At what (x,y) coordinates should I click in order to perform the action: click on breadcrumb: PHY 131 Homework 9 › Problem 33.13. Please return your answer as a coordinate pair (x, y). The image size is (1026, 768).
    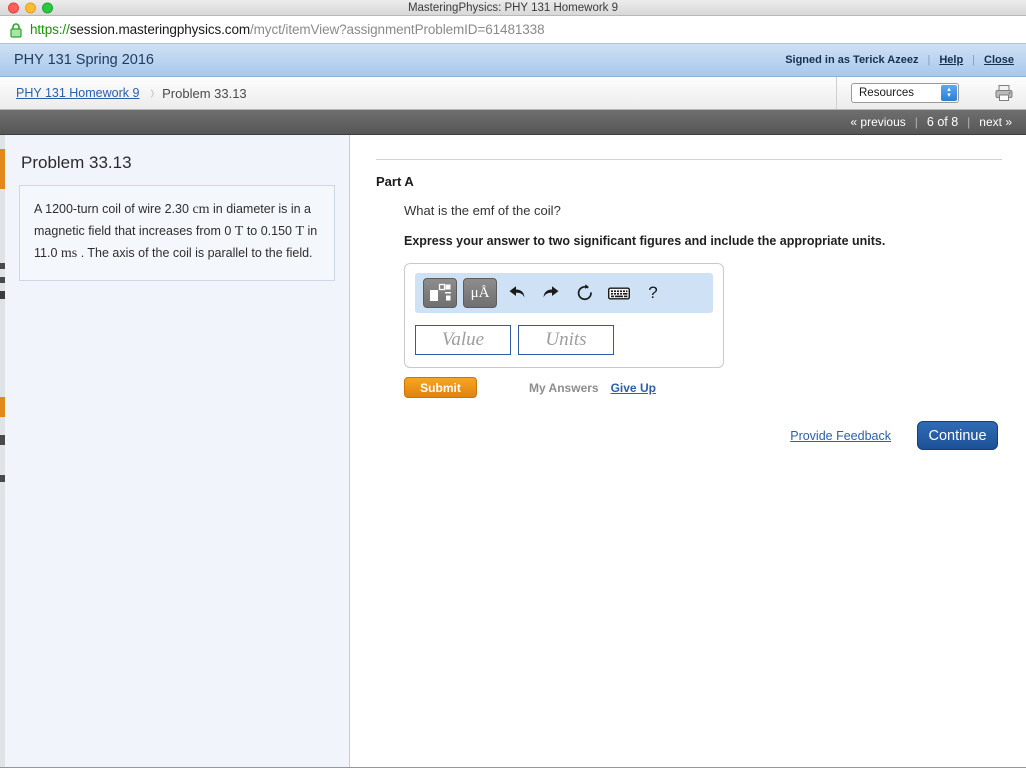
    Looking at the image, I should click on (418, 93).